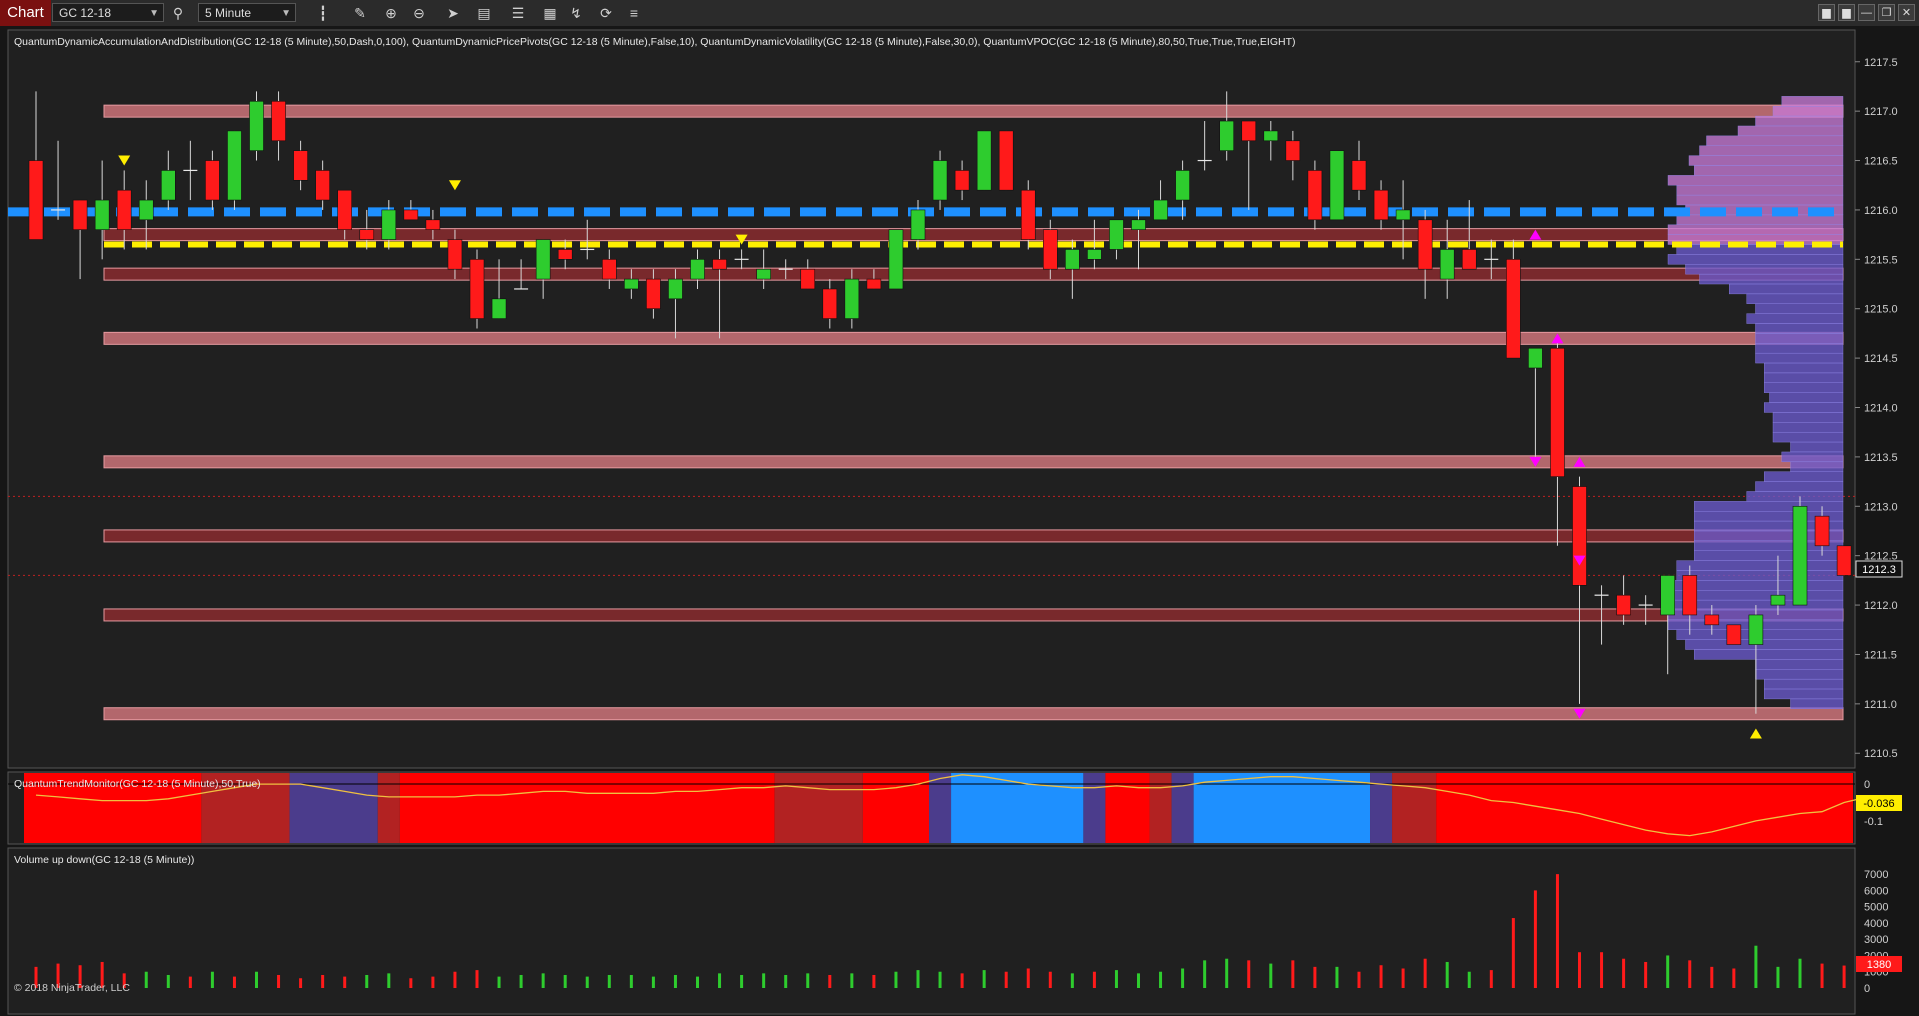  What do you see at coordinates (550, 13) in the screenshot?
I see `templates-icon: ▦` at bounding box center [550, 13].